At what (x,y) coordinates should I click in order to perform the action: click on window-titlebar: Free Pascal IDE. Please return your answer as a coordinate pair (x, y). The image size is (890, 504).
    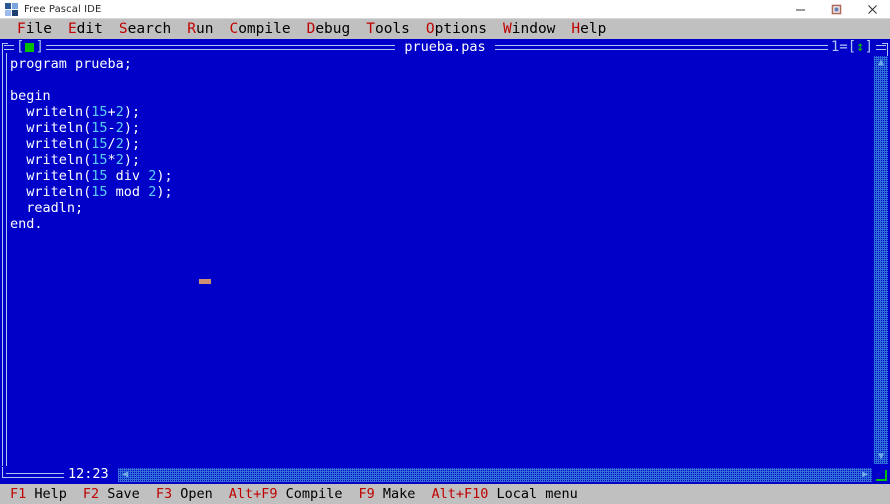
    Looking at the image, I should click on (445, 9).